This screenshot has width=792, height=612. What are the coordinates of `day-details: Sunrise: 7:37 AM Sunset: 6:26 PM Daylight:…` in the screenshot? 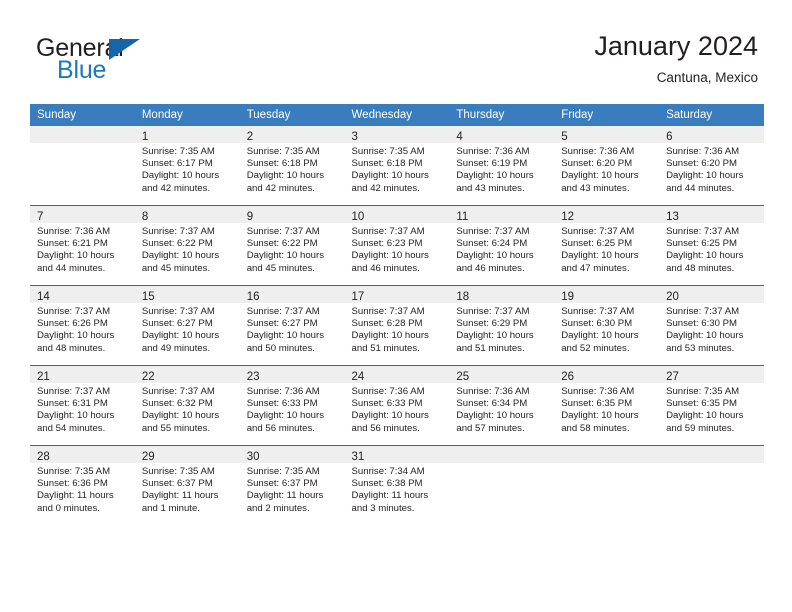 It's located at (82, 329).